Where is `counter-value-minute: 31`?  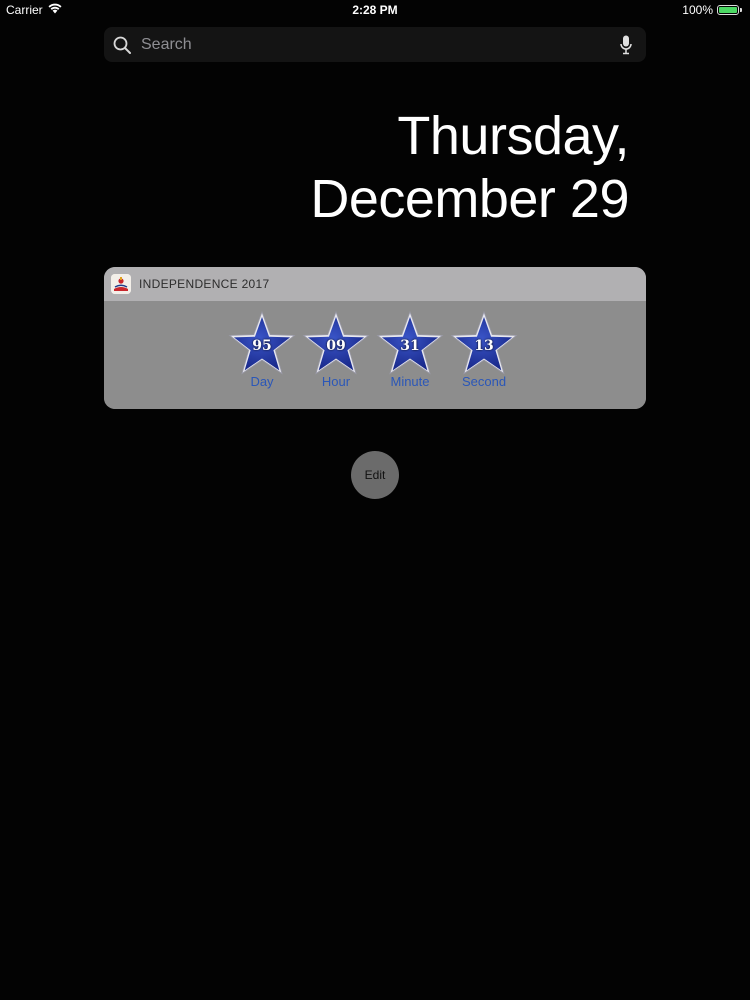 counter-value-minute: 31 is located at coordinates (410, 346).